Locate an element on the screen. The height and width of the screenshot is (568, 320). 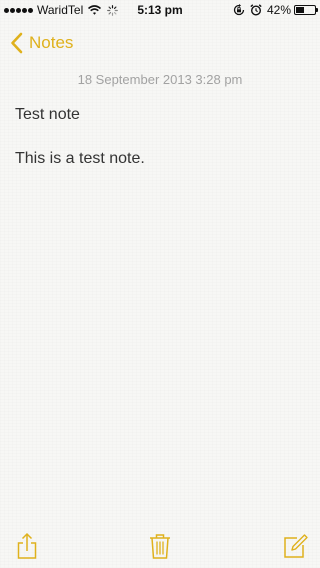
share-button is located at coordinates (27, 546).